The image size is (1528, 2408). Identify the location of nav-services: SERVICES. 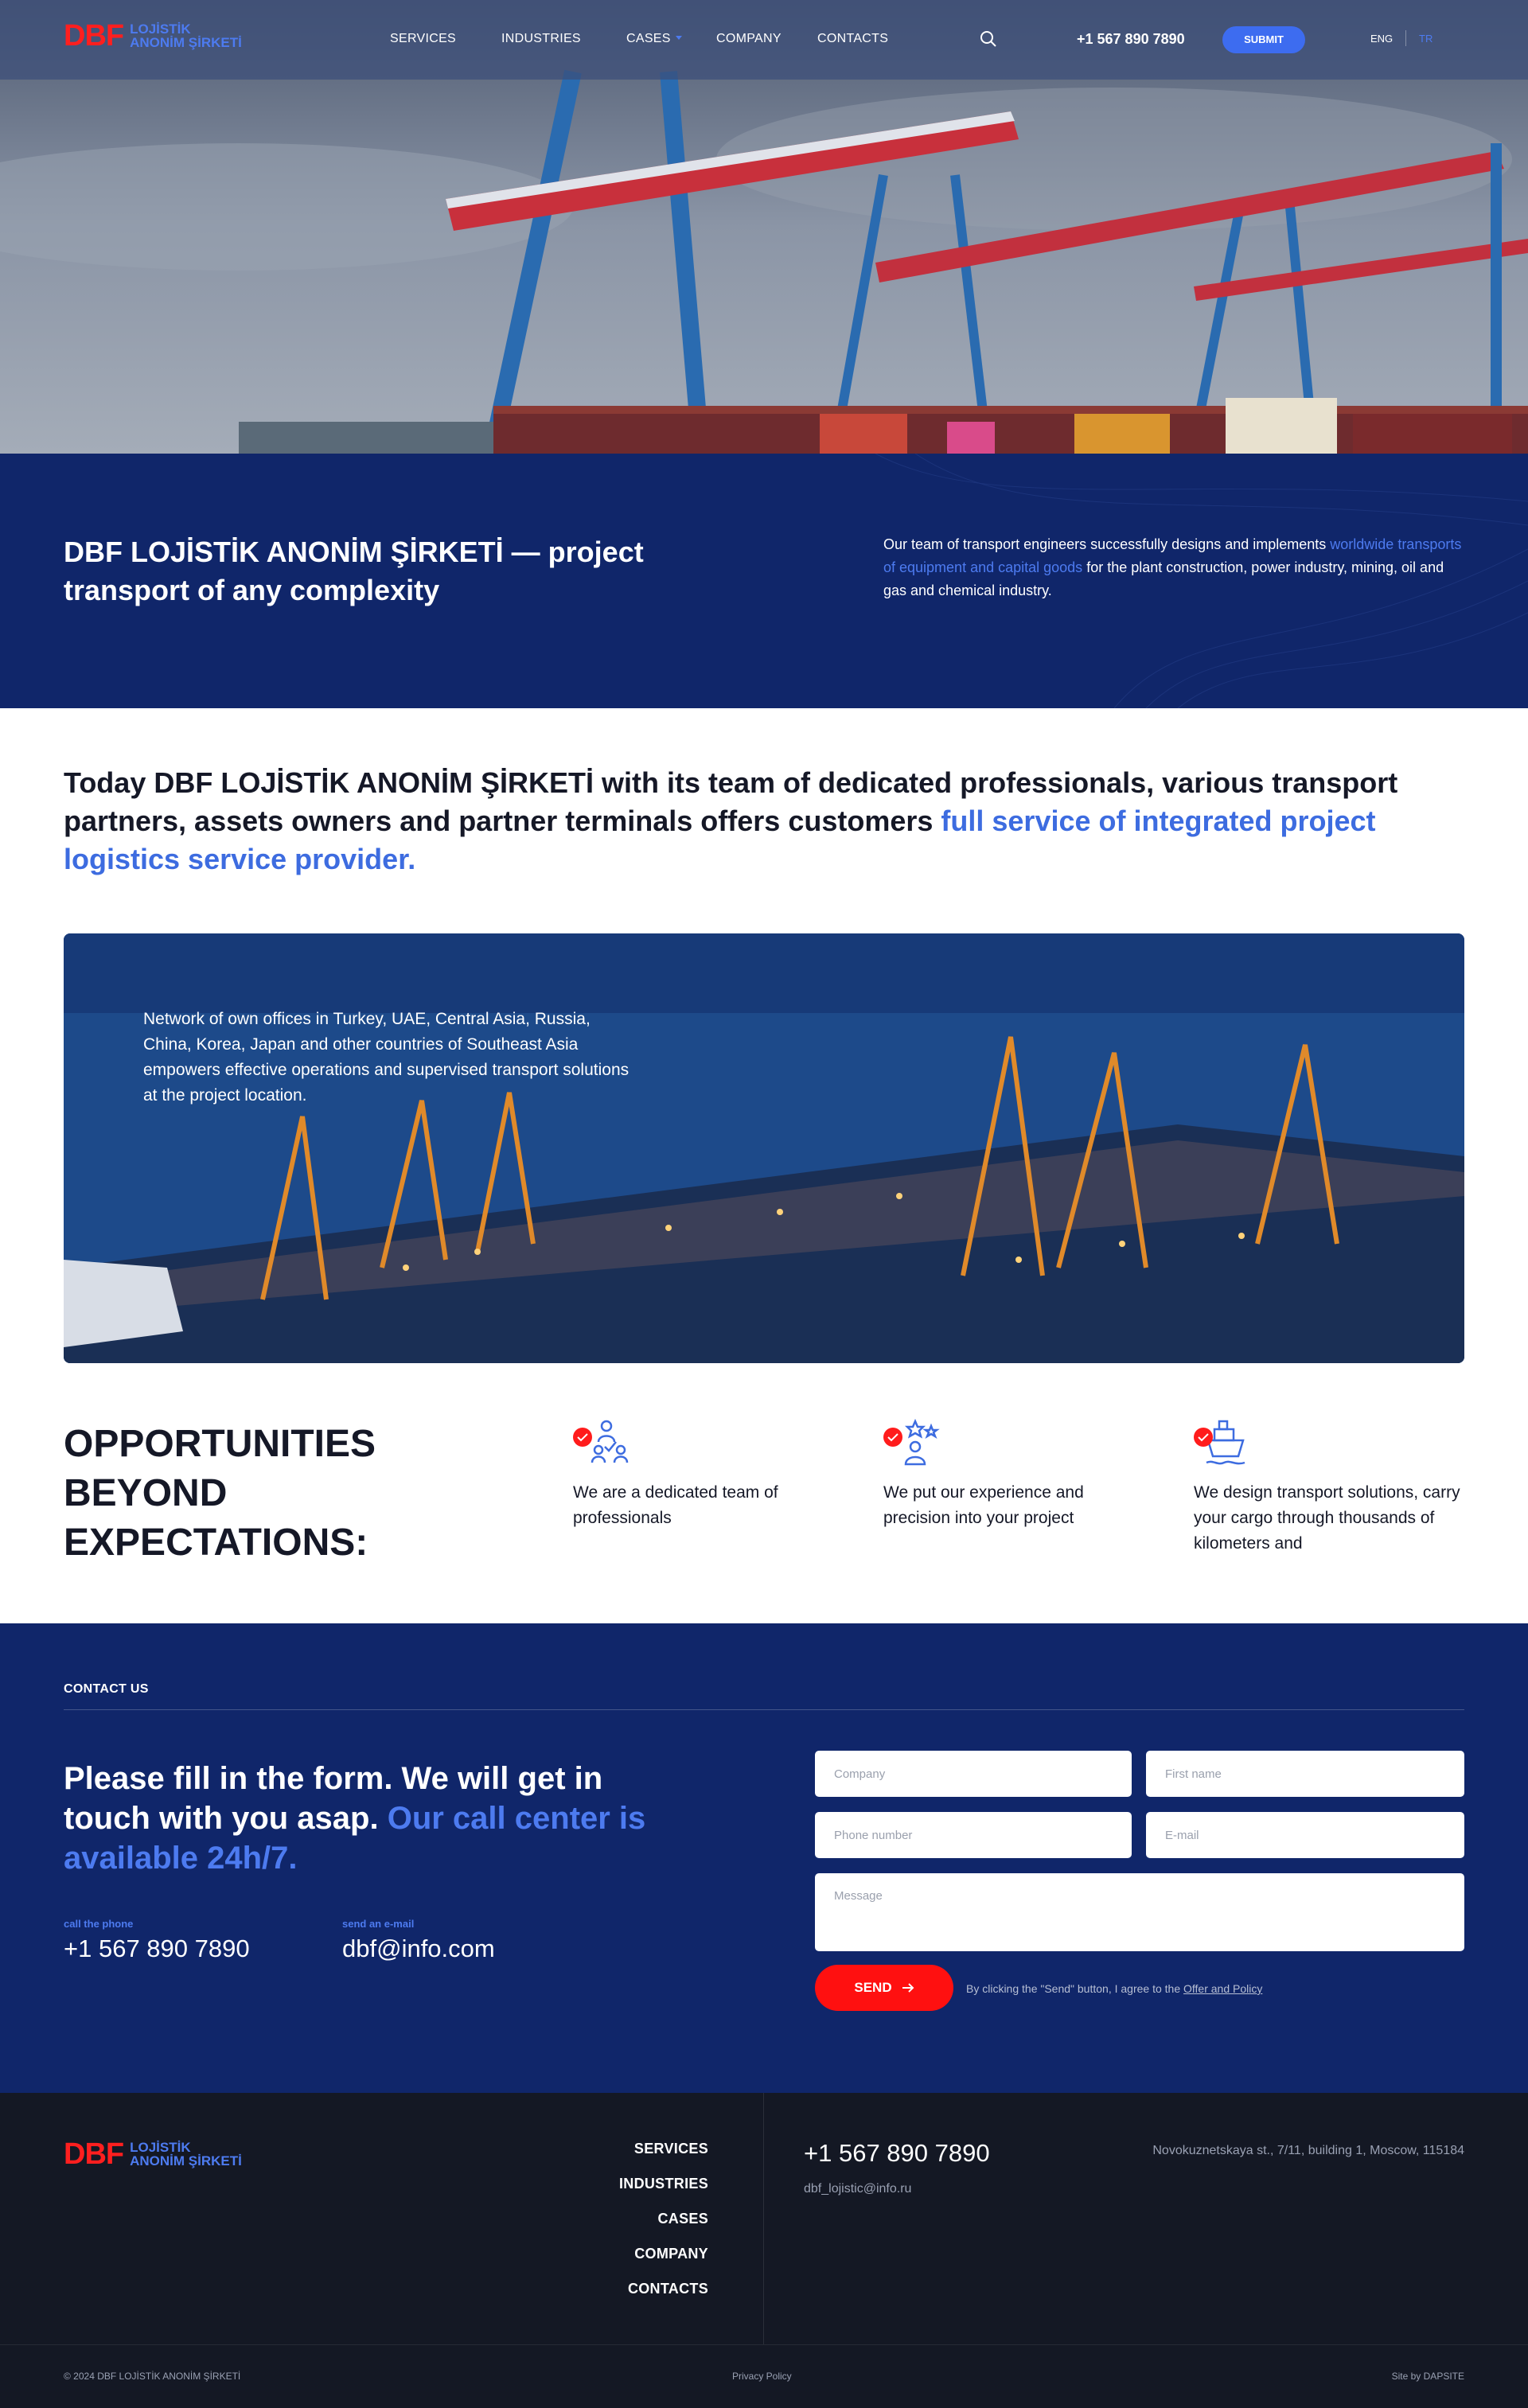
(423, 39).